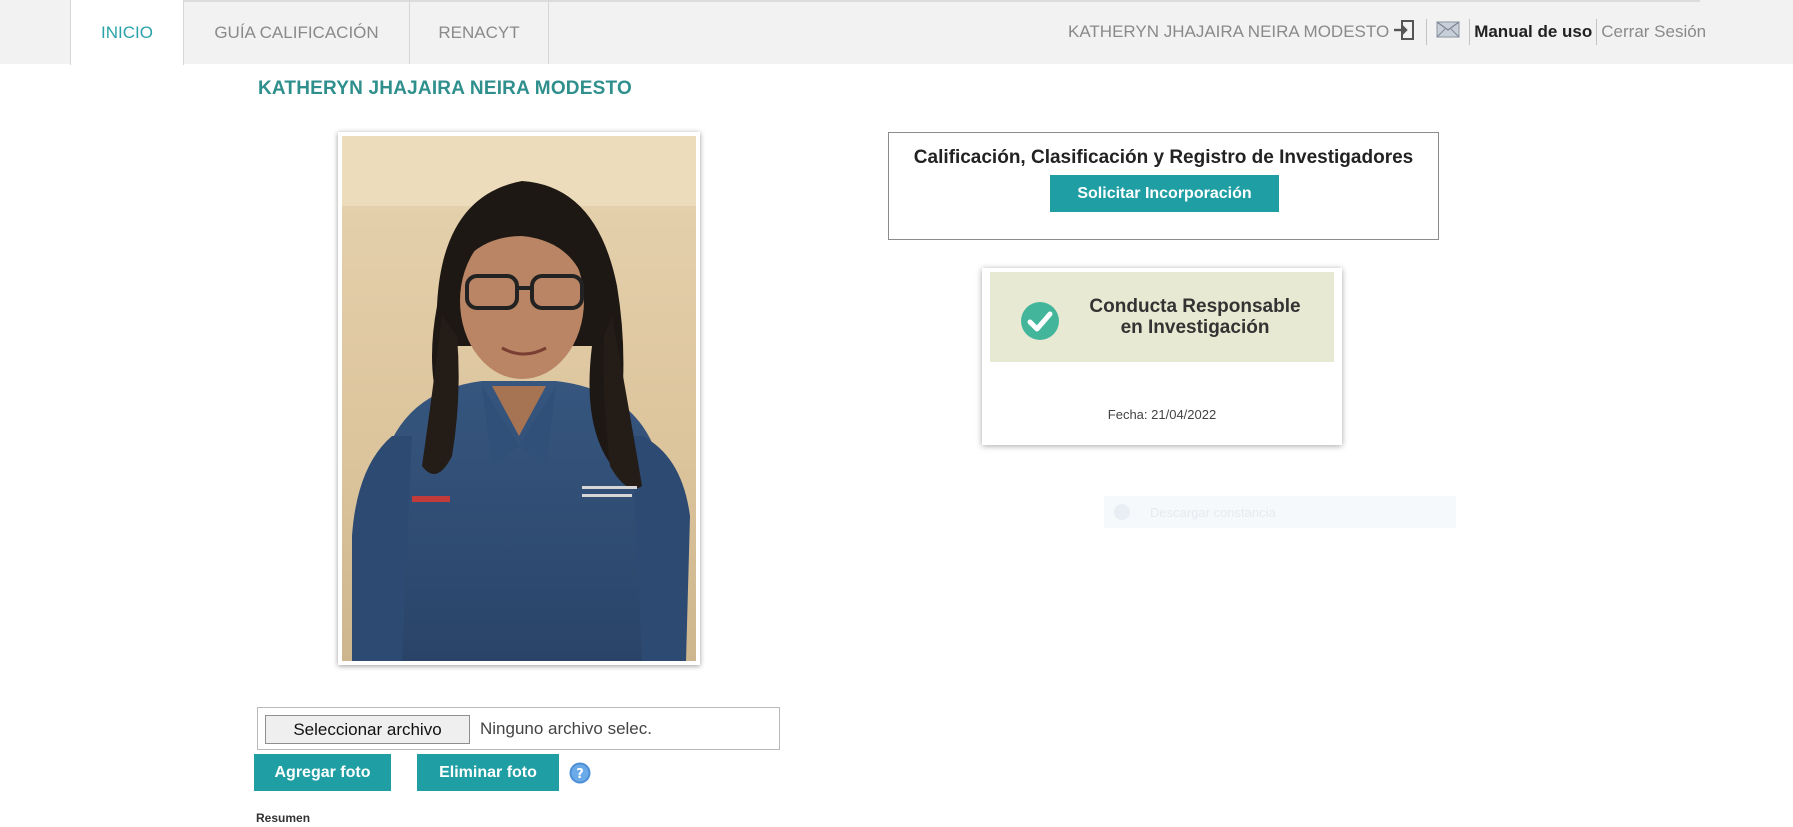 This screenshot has width=1793, height=827. Describe the element at coordinates (1164, 193) in the screenshot. I see `solicitar-incorporacion-button: Solicitar Incorporación` at that location.